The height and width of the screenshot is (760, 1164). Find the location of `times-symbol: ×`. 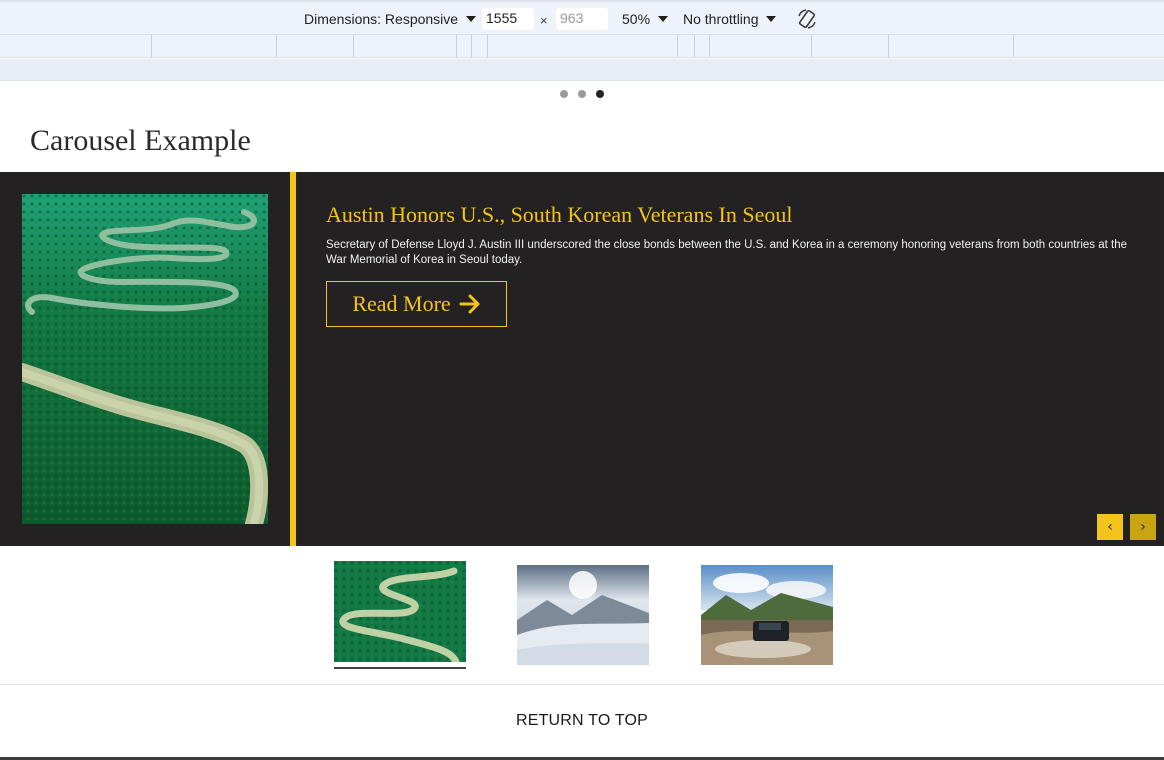

times-symbol: × is located at coordinates (544, 20).